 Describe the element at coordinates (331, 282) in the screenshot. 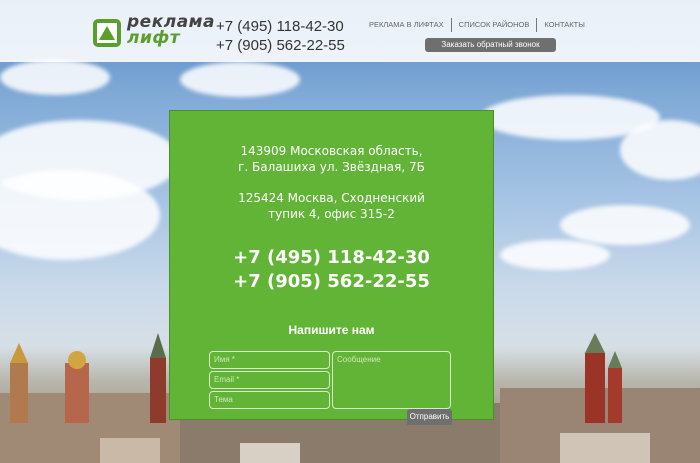

I see `contact-phone-2: +7 (905) 562-22-55` at that location.